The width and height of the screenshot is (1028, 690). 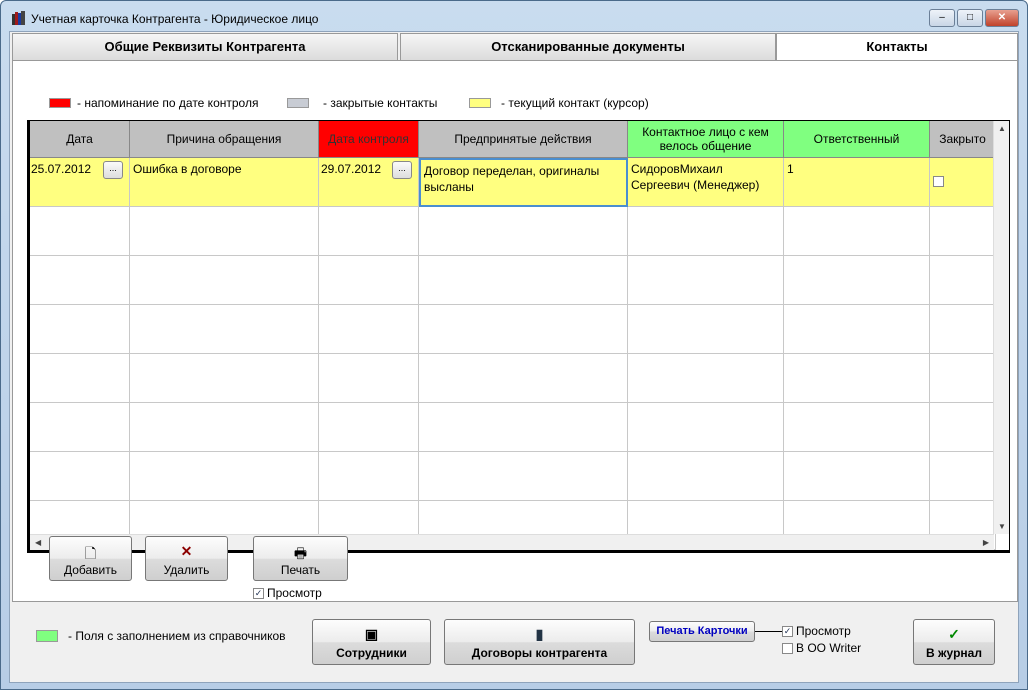 I want to click on employees-button: ▣ Сотрудники, so click(x=371, y=642).